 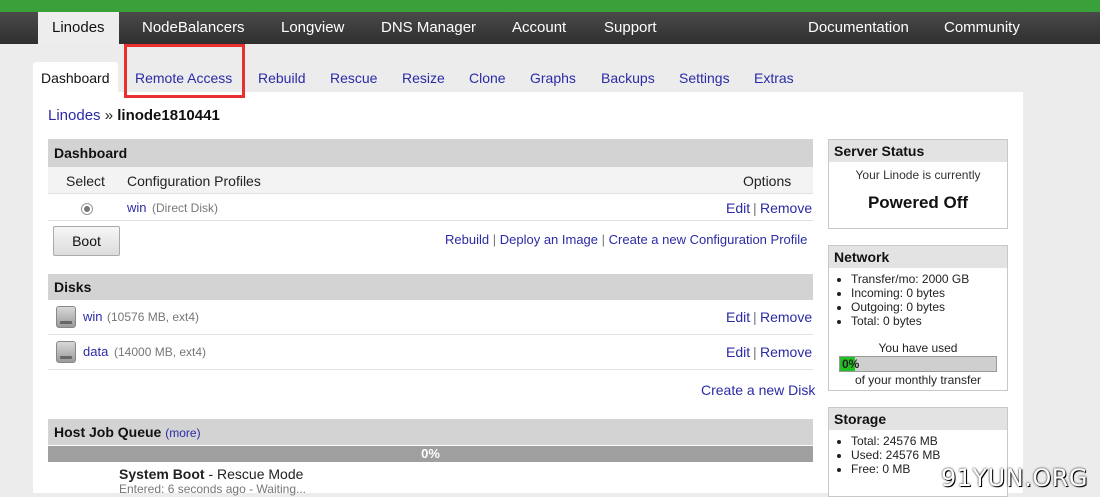 What do you see at coordinates (185, 208) in the screenshot?
I see `profile-detail: (Direct Disk)` at bounding box center [185, 208].